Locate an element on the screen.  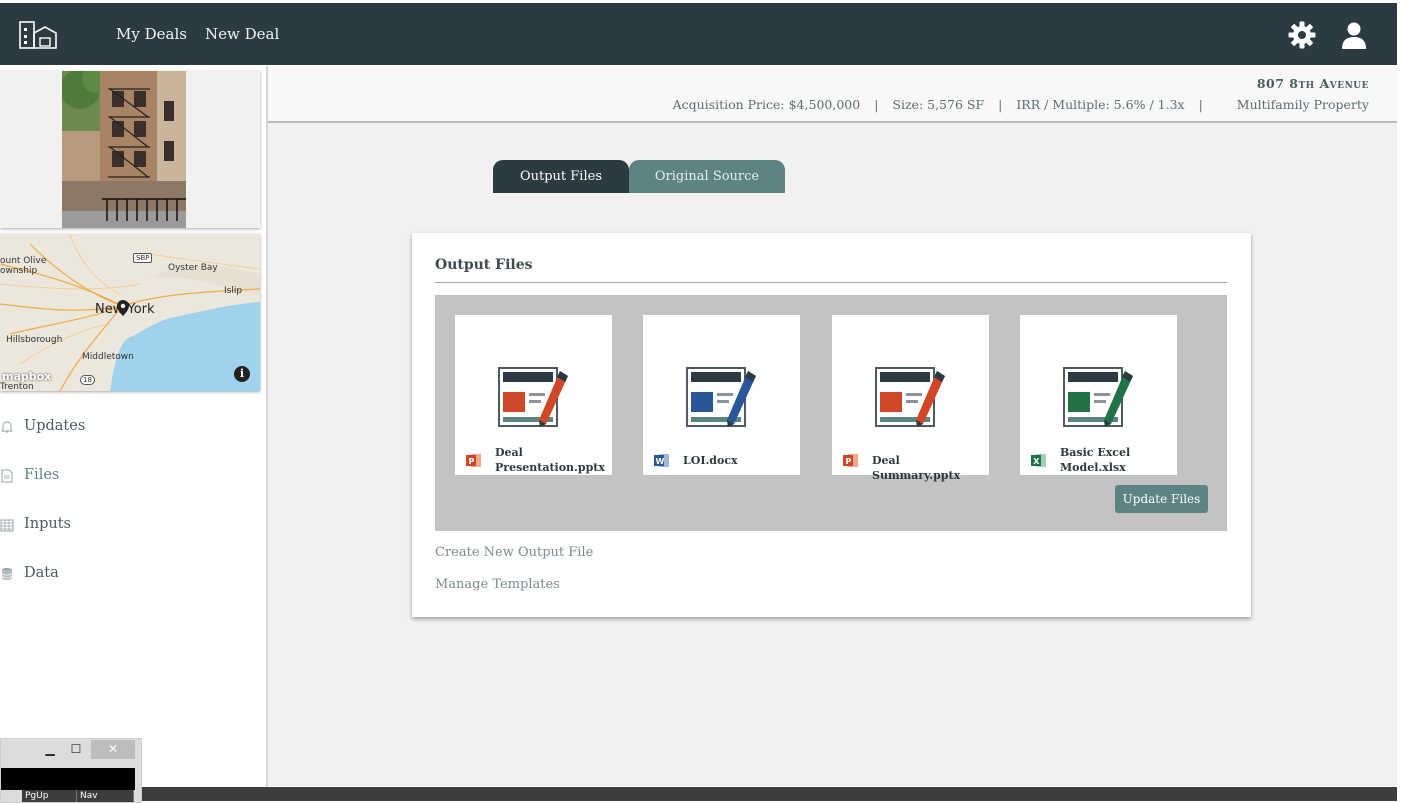
svg-text: W is located at coordinates (660, 461).